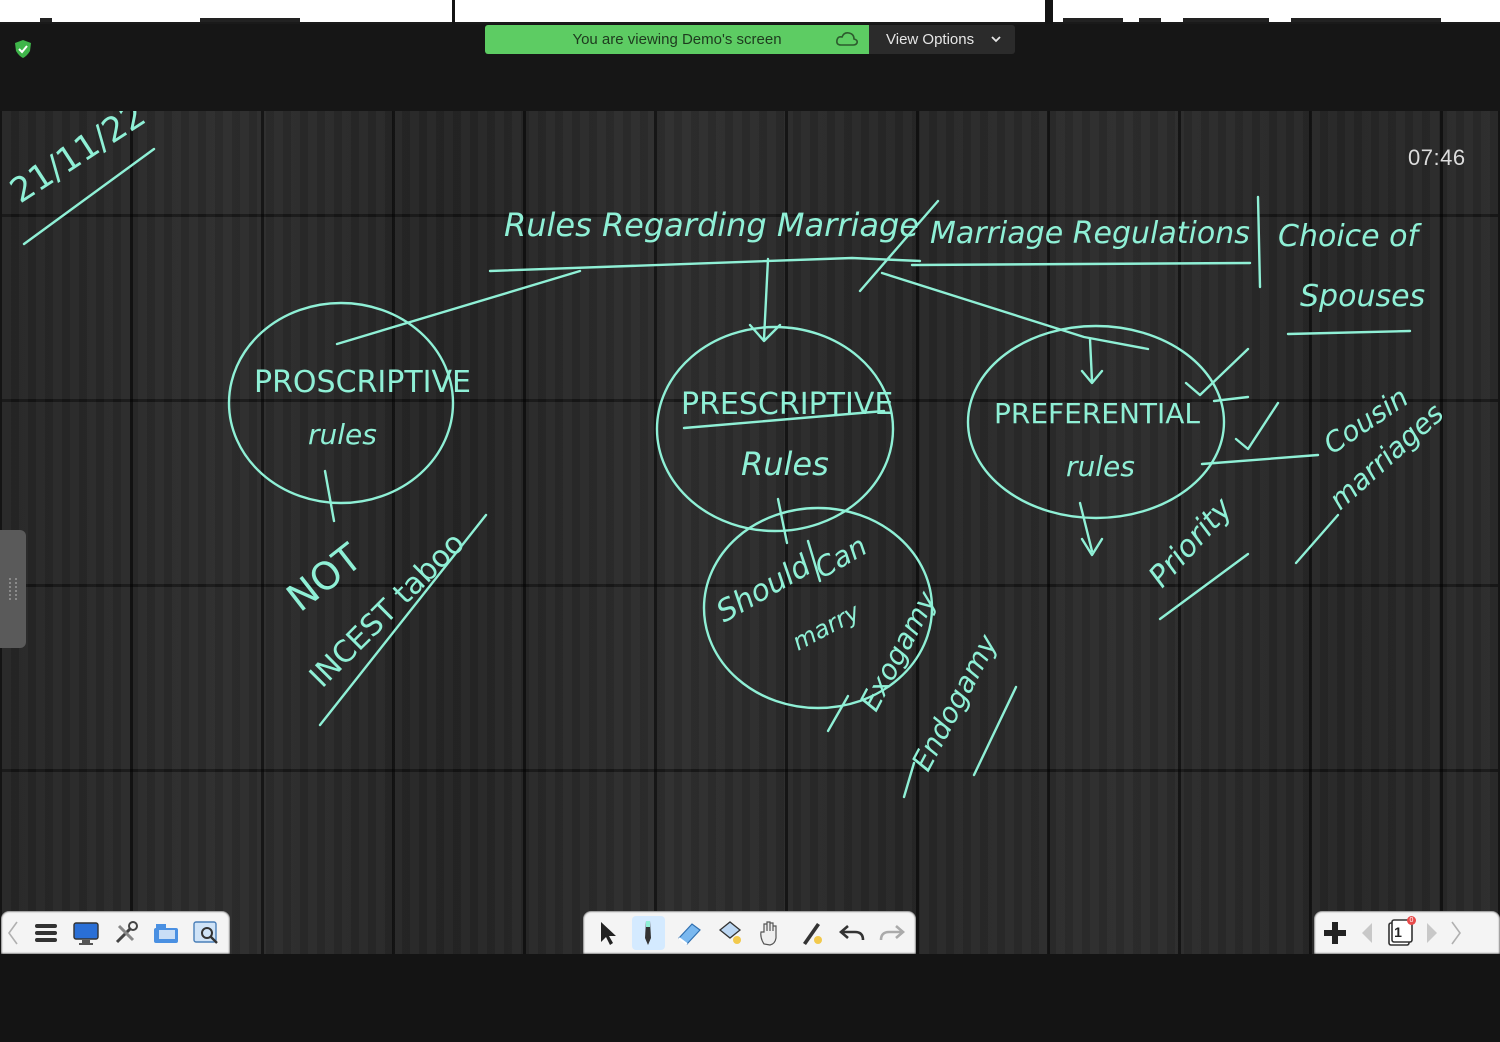  What do you see at coordinates (1367, 933) in the screenshot?
I see `prev-page-icon` at bounding box center [1367, 933].